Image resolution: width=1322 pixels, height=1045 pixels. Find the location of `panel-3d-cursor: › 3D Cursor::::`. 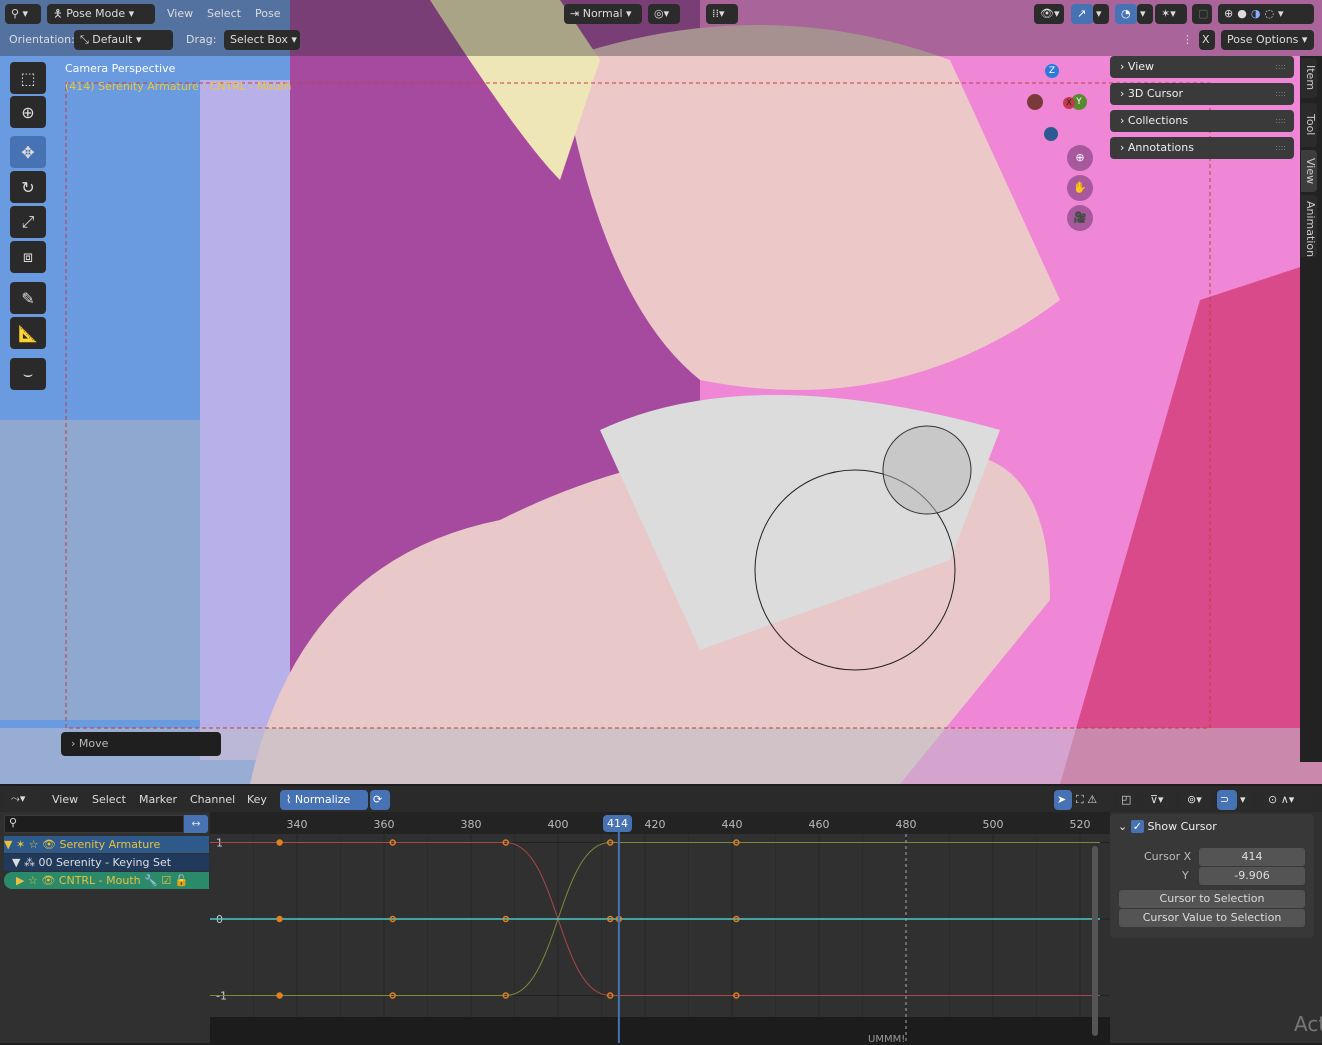

panel-3d-cursor: › 3D Cursor:::: is located at coordinates (1202, 94).